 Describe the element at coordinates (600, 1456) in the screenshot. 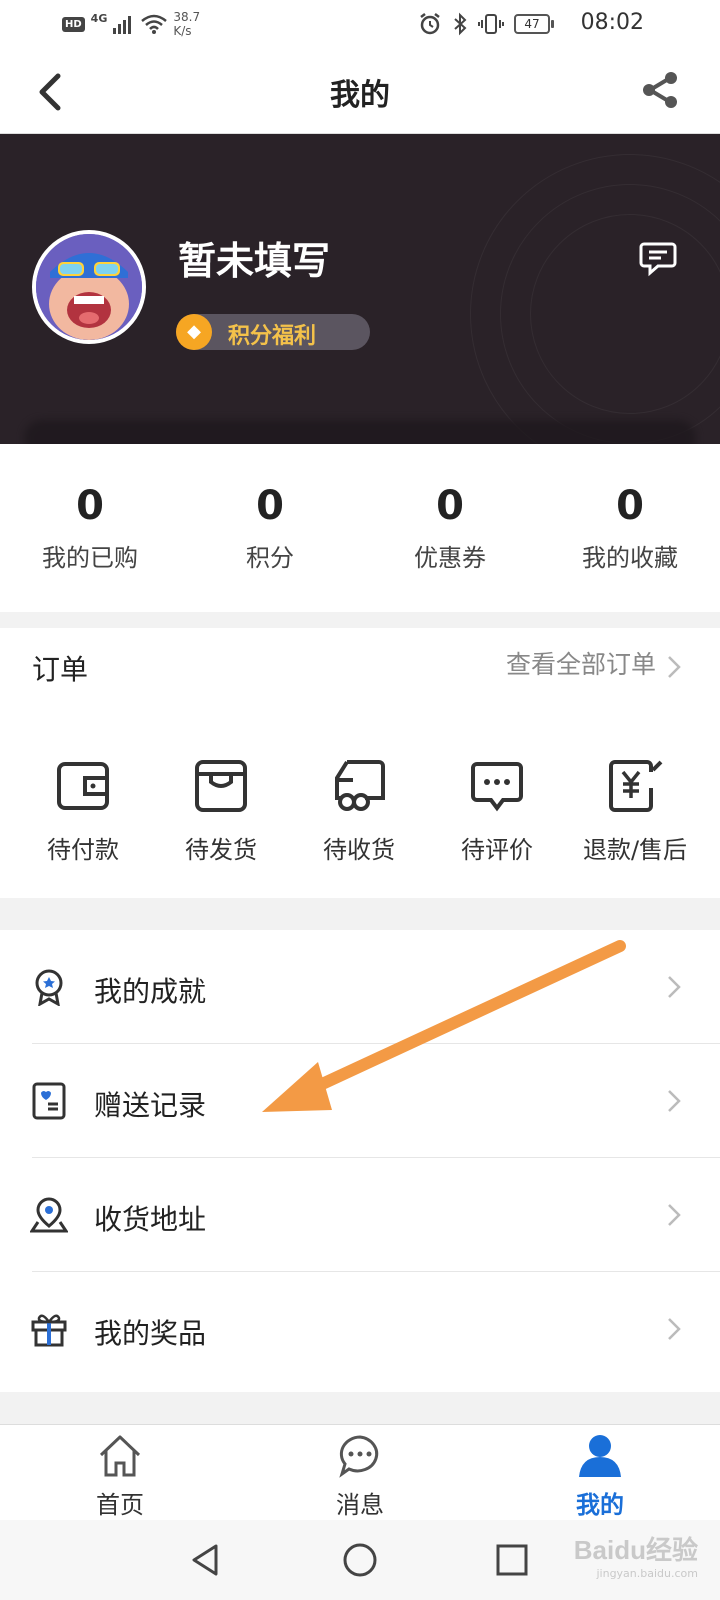

I see `user-icon` at that location.